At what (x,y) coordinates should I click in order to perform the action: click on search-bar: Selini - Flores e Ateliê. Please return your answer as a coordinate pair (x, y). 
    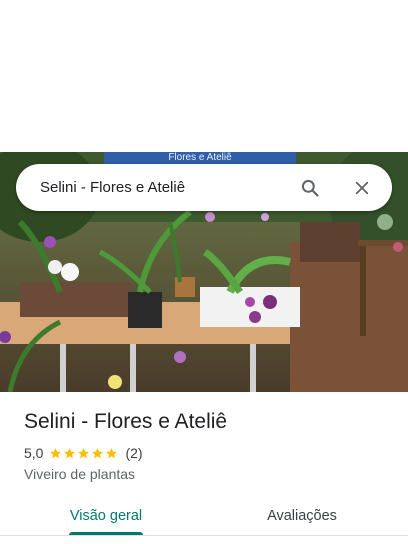
    Looking at the image, I should click on (204, 187).